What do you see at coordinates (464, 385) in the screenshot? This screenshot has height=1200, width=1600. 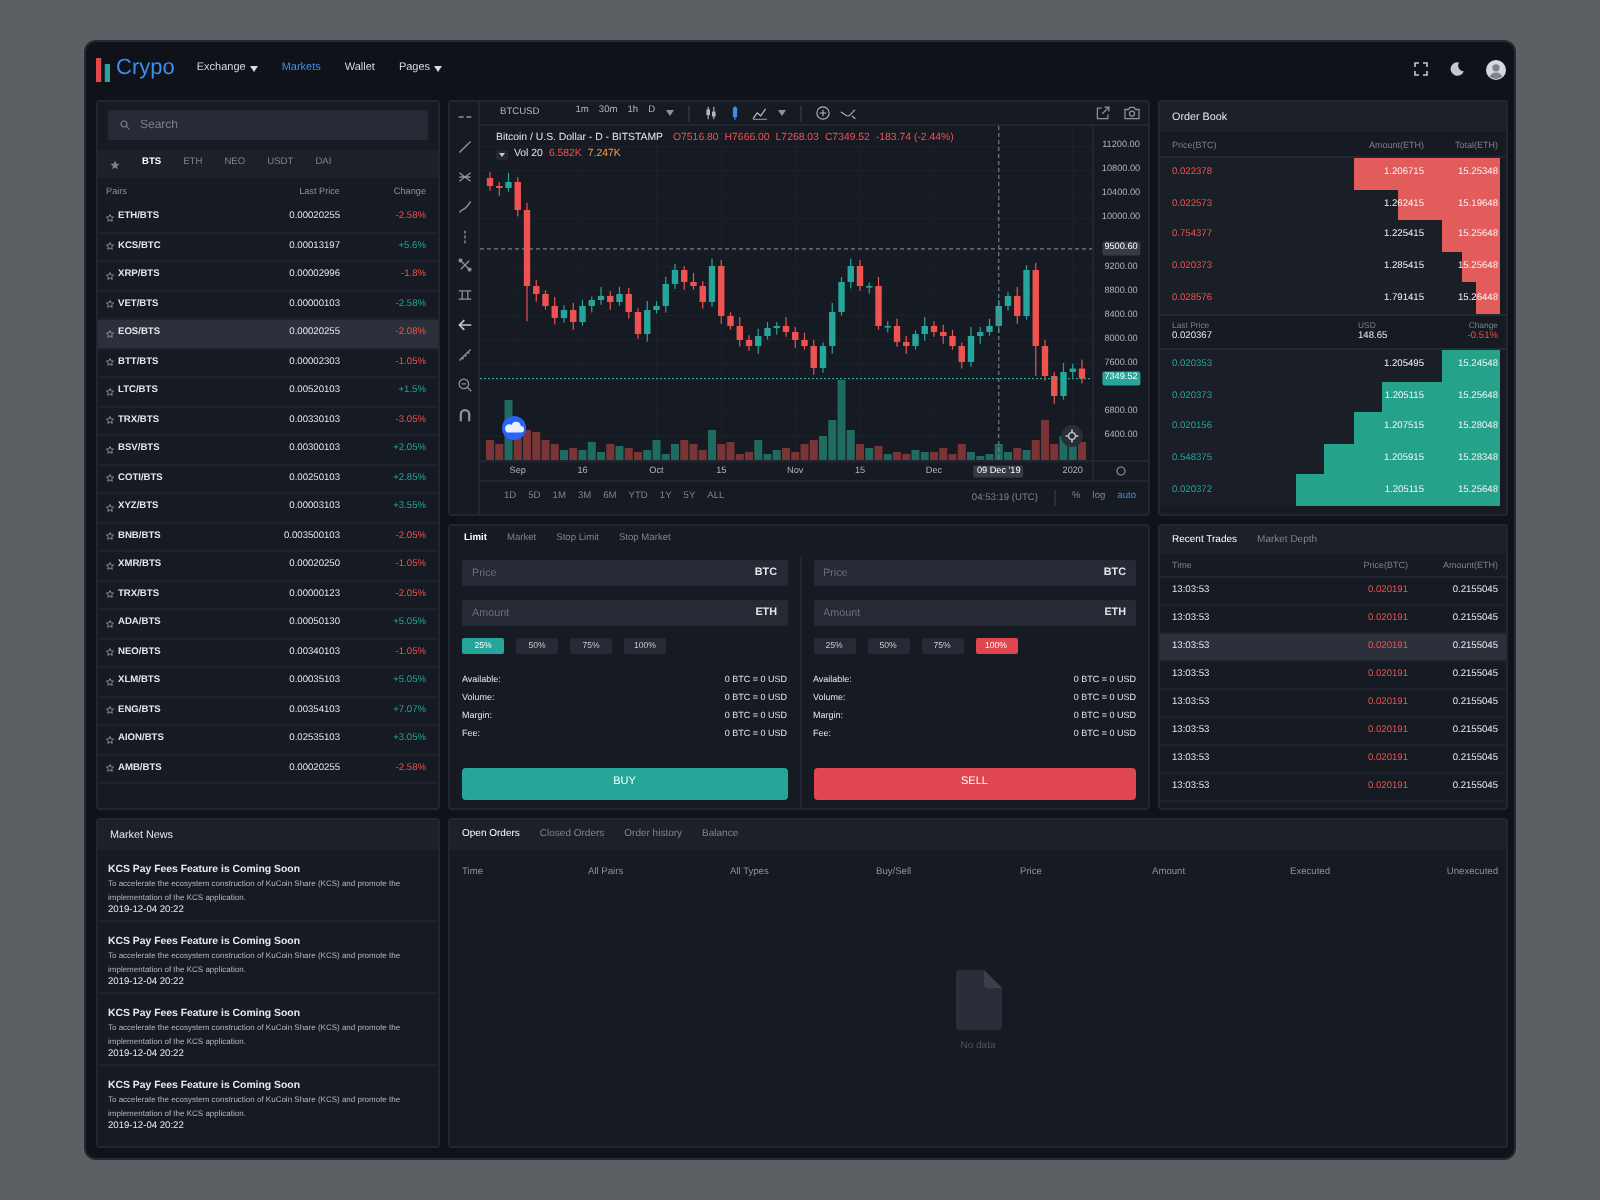 I see `zoom-out-icon` at bounding box center [464, 385].